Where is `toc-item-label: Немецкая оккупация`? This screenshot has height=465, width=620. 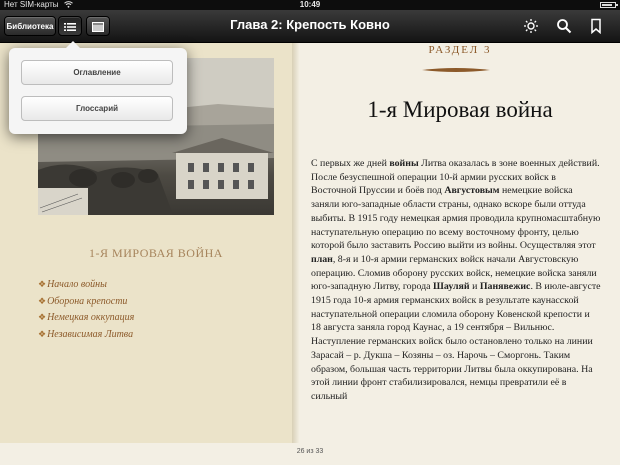 toc-item-label: Немецкая оккупация is located at coordinates (91, 317).